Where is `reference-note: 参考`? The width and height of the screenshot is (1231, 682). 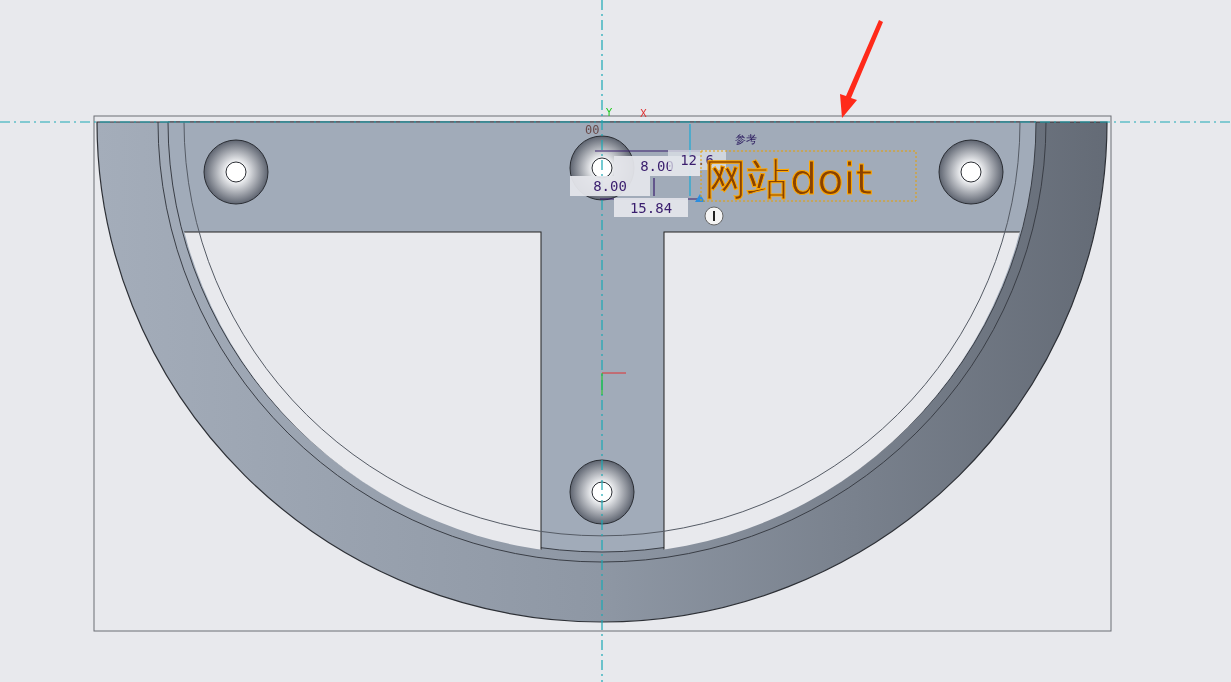
reference-note: 参考 is located at coordinates (746, 139).